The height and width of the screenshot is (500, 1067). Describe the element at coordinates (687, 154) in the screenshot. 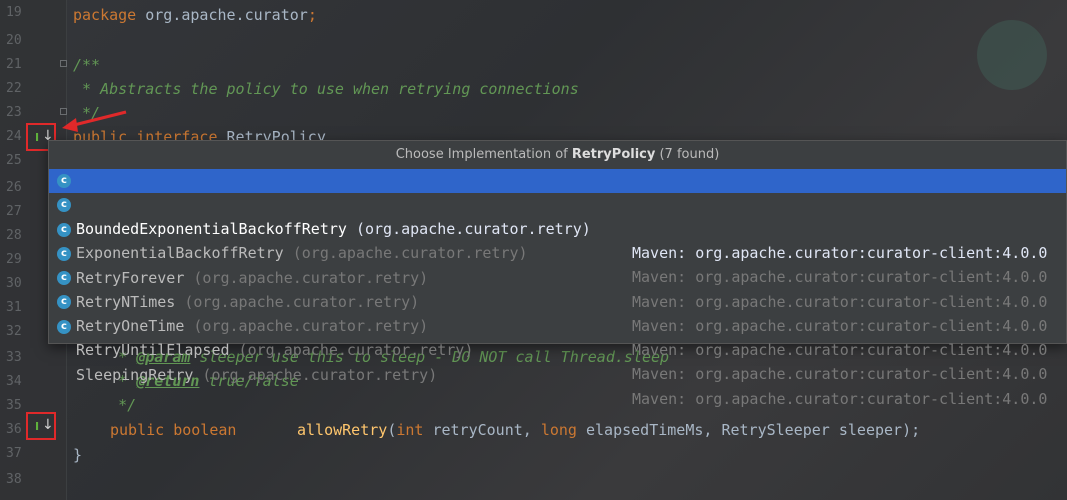

I see `title-count: (7 found)` at that location.